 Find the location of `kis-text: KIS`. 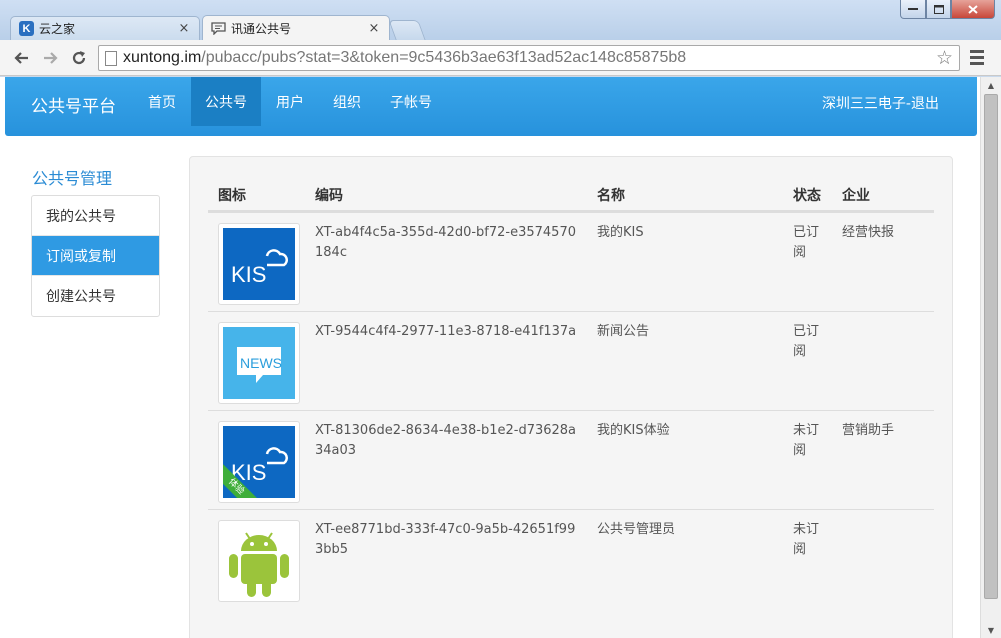

kis-text: KIS is located at coordinates (248, 274).